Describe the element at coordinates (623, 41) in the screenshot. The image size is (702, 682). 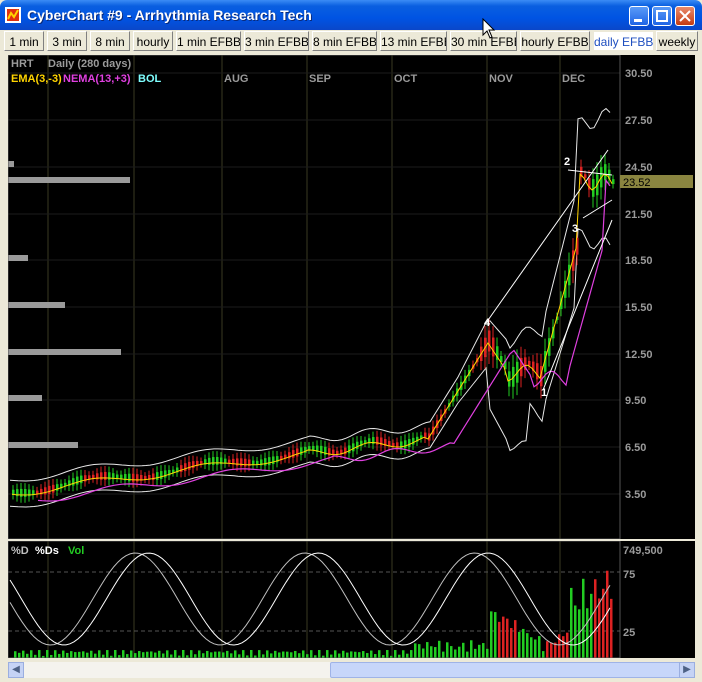
I see `tab-daily-efbb: daily EFBB` at that location.